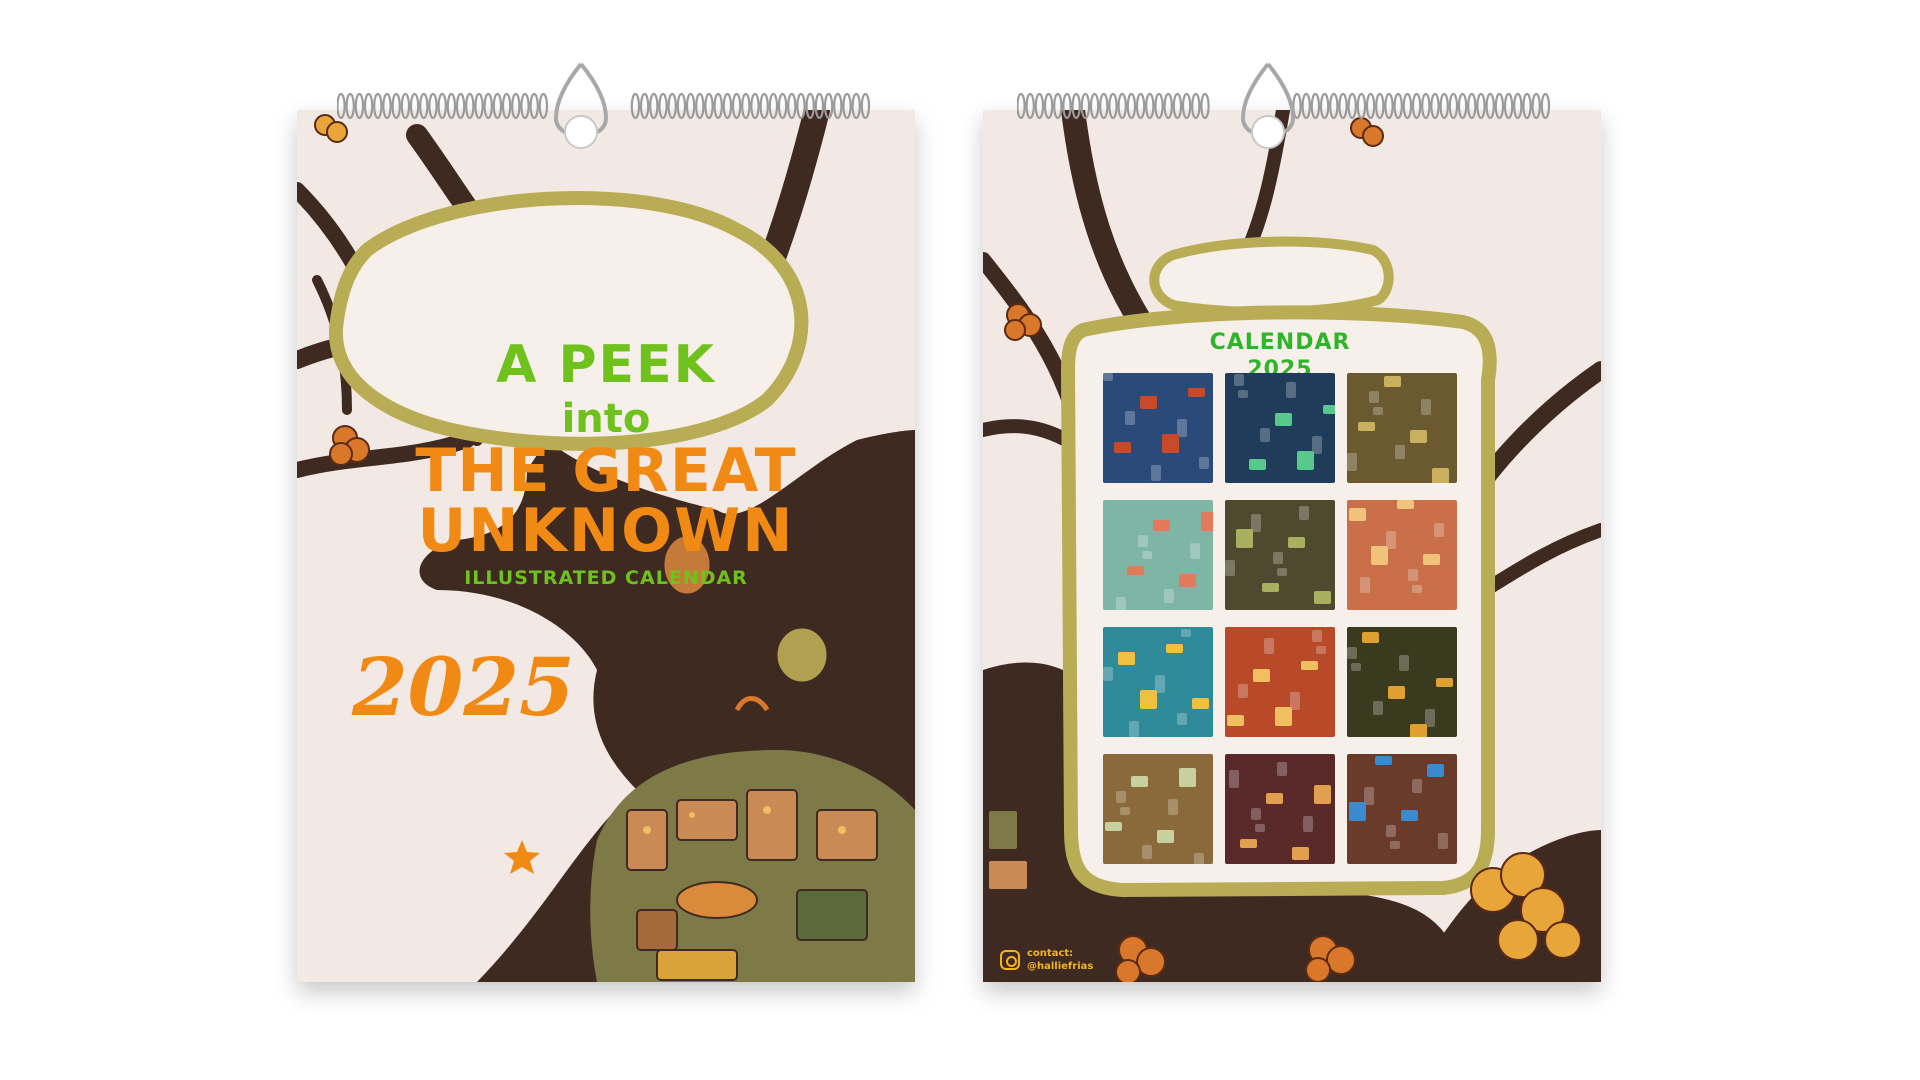 The image size is (1920, 1080). I want to click on cover-hanging-hook, so click(581, 105).